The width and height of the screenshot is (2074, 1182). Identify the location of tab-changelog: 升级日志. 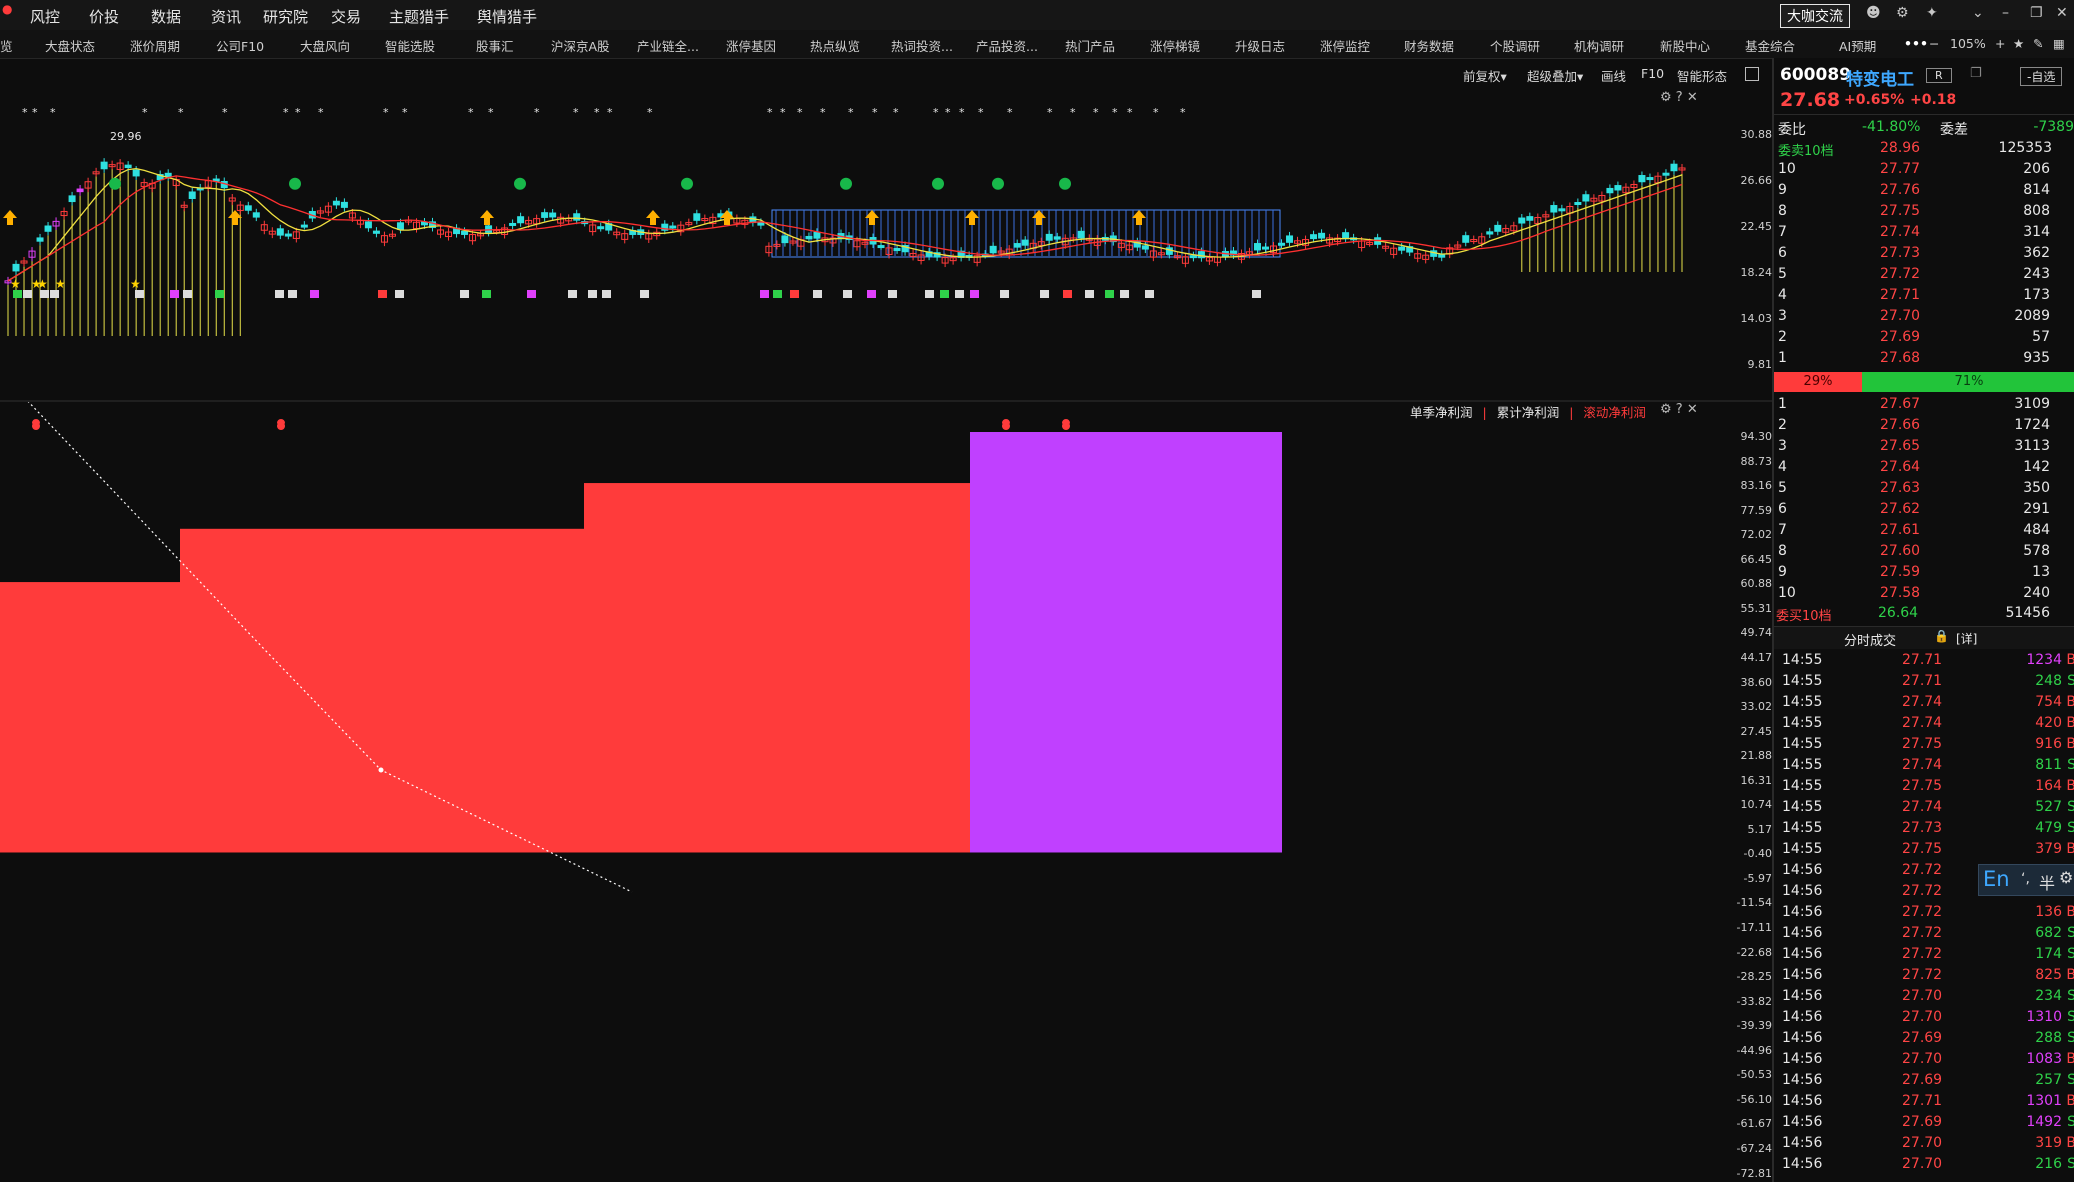
(1260, 45).